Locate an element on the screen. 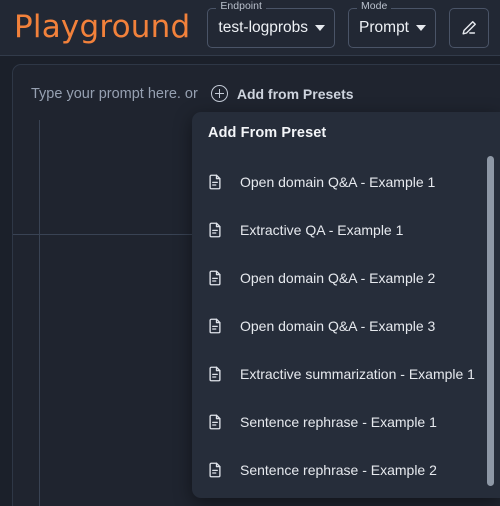 This screenshot has height=506, width=500. endpoint-select-label: Endpoint is located at coordinates (241, 5).